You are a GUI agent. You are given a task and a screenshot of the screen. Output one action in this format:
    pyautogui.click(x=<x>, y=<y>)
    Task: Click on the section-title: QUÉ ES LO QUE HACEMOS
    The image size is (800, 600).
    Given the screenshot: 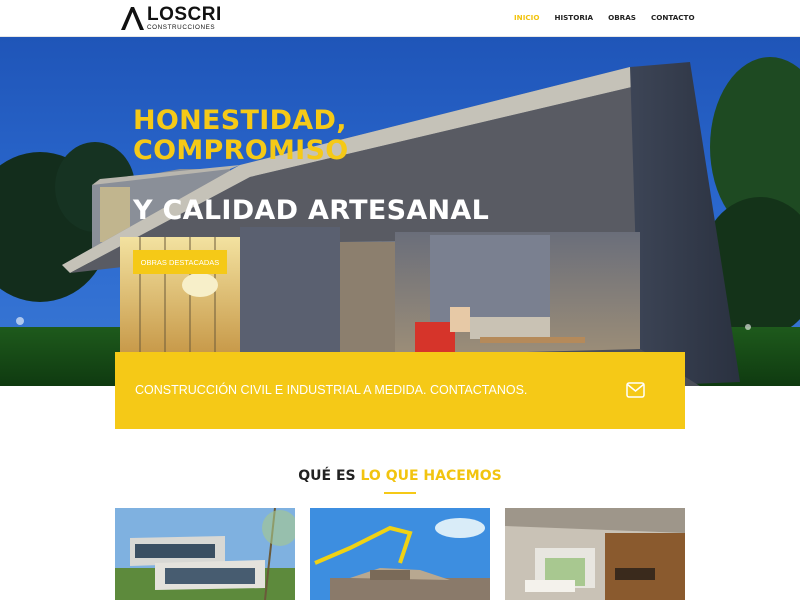 What is the action you would take?
    pyautogui.click(x=400, y=476)
    